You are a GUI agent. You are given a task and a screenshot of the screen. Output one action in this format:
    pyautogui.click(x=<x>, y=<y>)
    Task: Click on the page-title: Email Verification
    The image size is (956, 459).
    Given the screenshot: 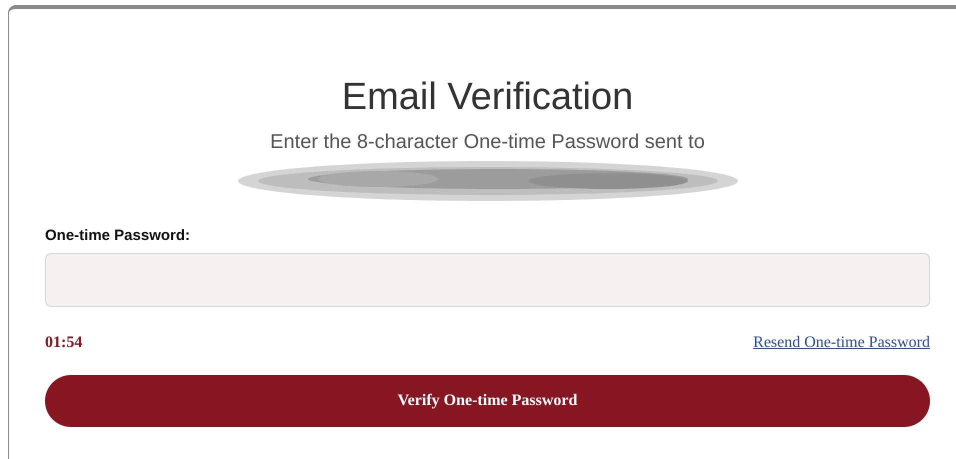 What is the action you would take?
    pyautogui.click(x=487, y=97)
    